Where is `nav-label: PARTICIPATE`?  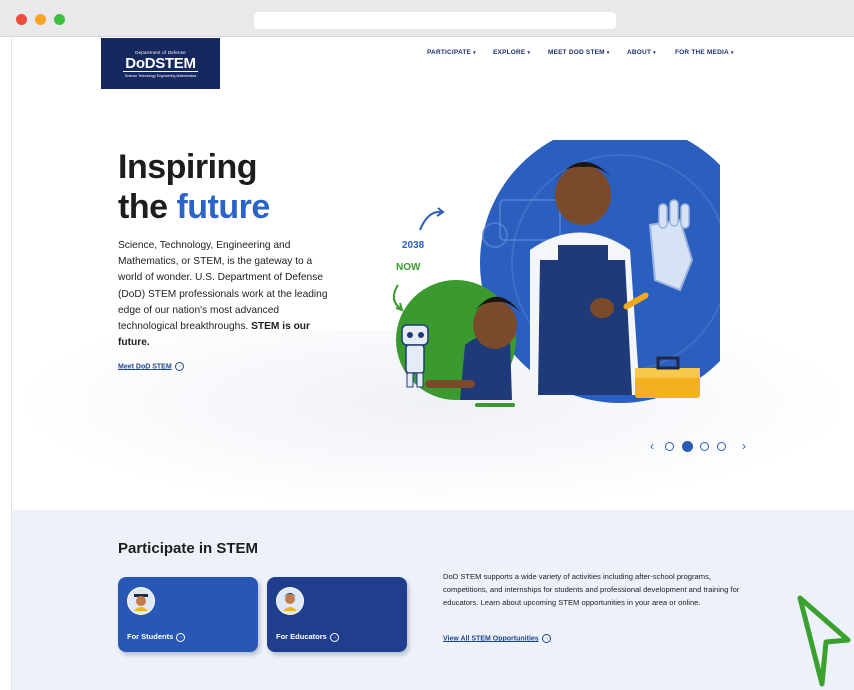 nav-label: PARTICIPATE is located at coordinates (449, 52).